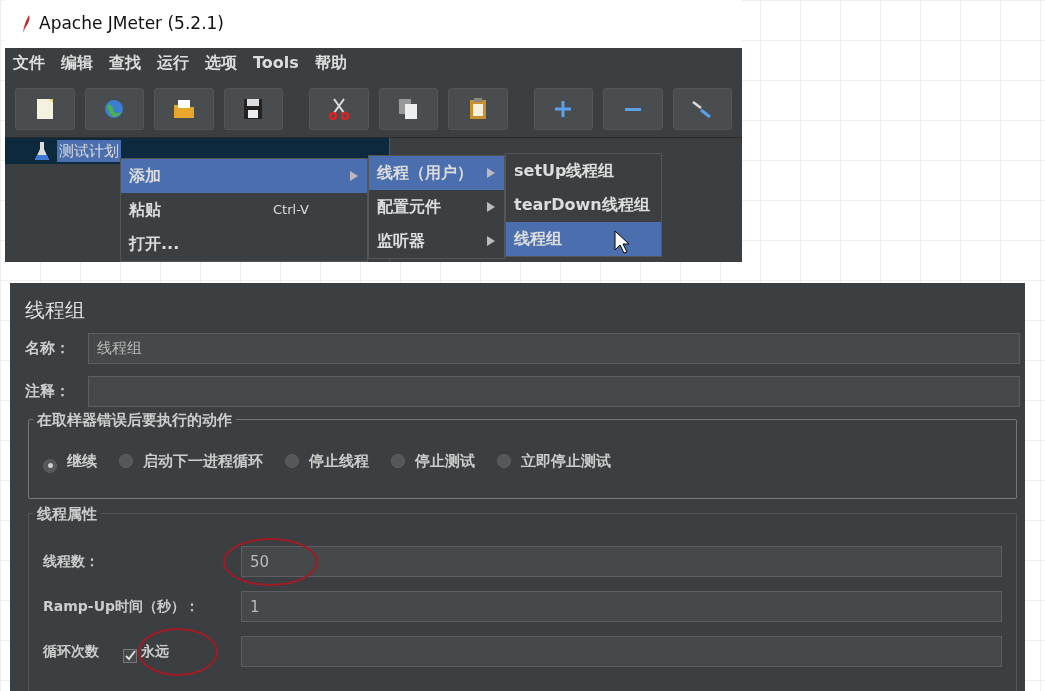 This screenshot has height=691, width=1045. I want to click on menu-item: 选项, so click(221, 63).